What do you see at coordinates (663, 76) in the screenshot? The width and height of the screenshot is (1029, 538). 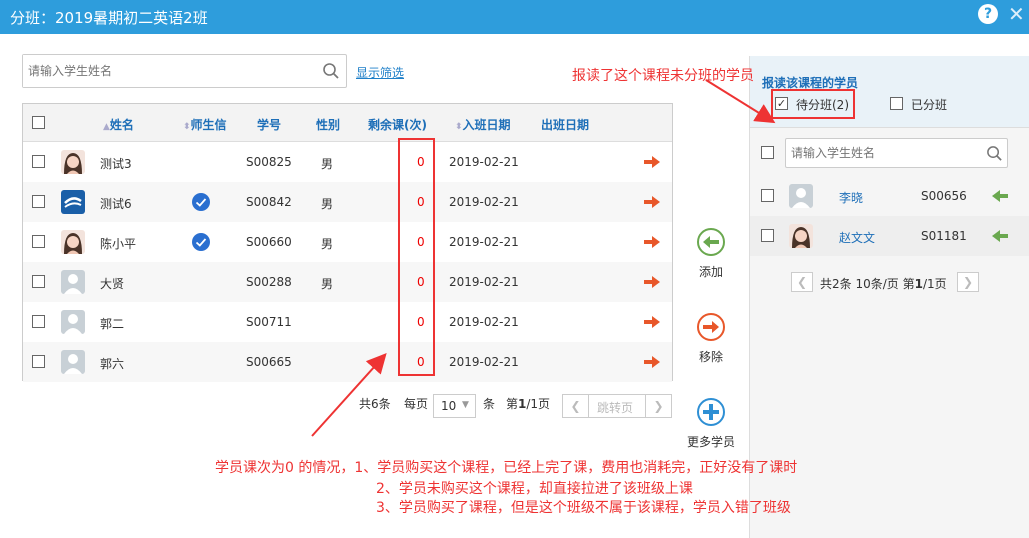 I see `annotation-unassigned: 报读了这个课程未分班的学员` at bounding box center [663, 76].